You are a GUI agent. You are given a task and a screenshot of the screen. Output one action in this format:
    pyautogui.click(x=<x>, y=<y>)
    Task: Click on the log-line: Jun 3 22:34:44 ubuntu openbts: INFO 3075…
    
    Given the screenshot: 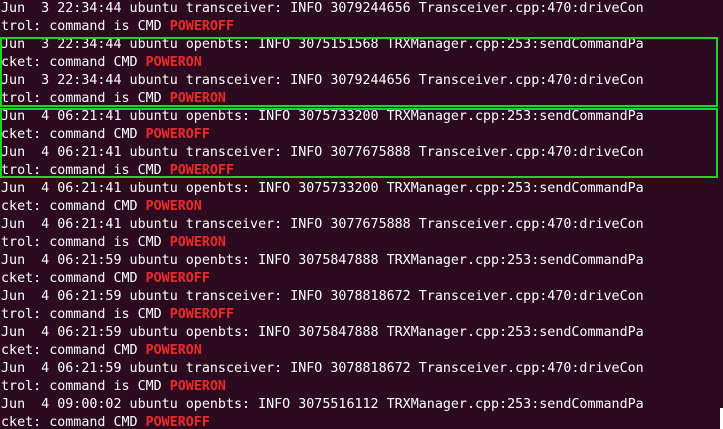 What is the action you would take?
    pyautogui.click(x=362, y=45)
    